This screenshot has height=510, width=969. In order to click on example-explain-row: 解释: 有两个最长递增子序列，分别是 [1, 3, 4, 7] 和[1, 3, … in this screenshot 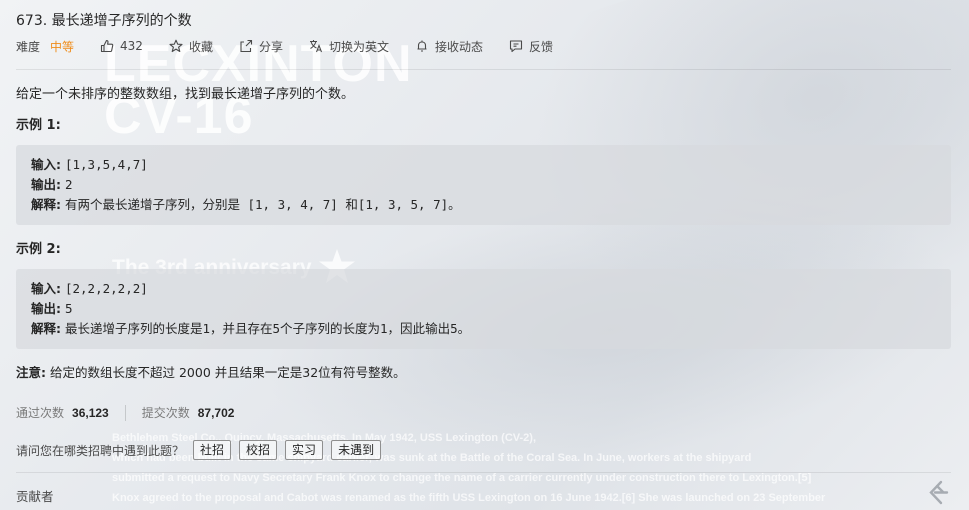, I will do `click(491, 205)`.